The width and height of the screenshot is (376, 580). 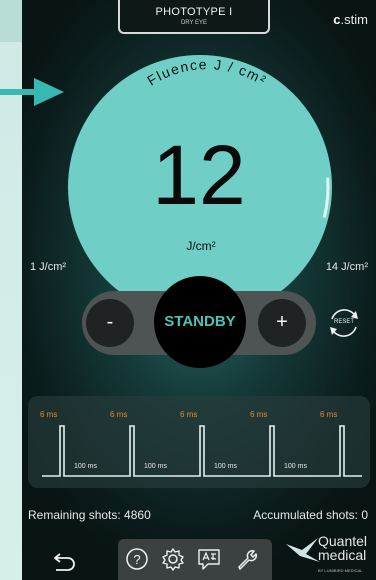 I want to click on settings-icon, so click(x=173, y=559).